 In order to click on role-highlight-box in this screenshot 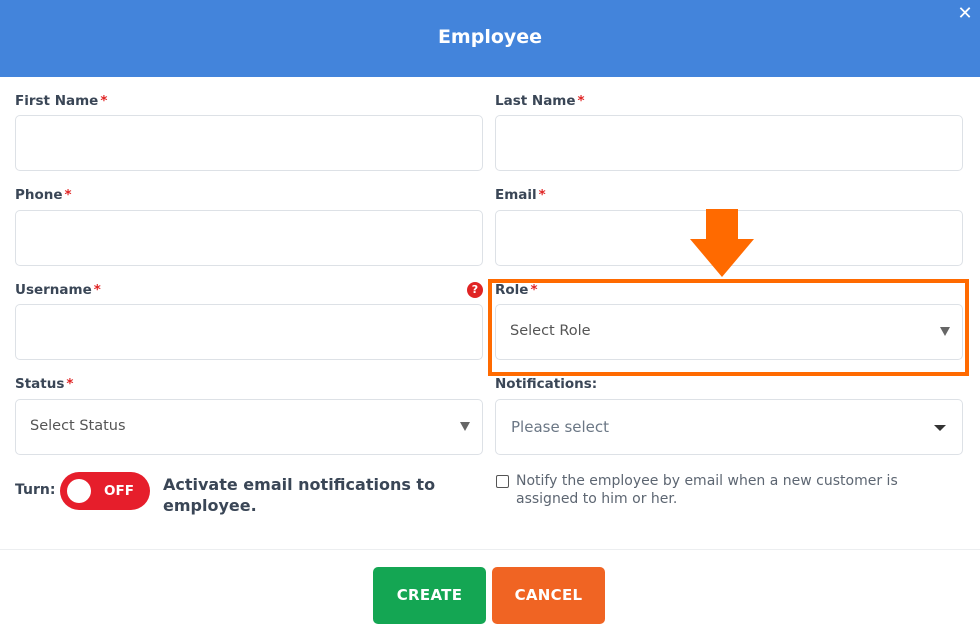, I will do `click(728, 327)`.